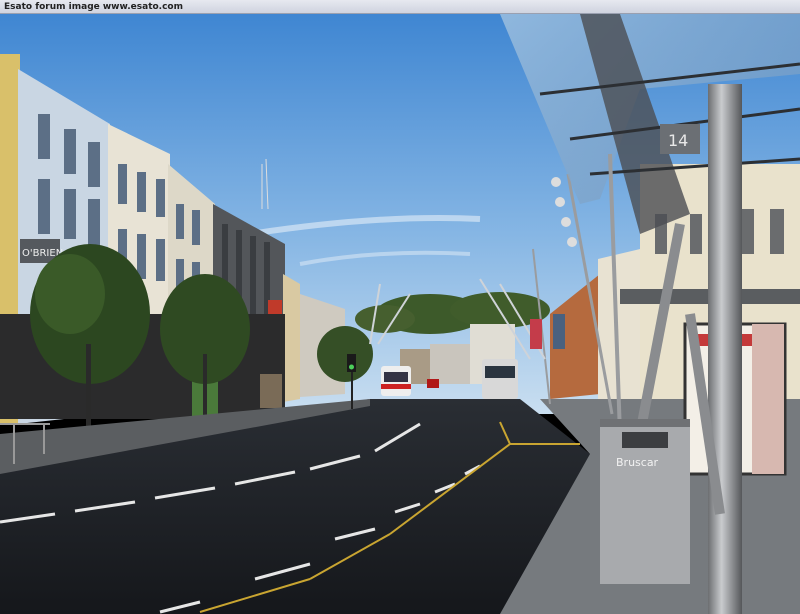 The width and height of the screenshot is (800, 614). I want to click on bin-label: Bruscar, so click(637, 462).